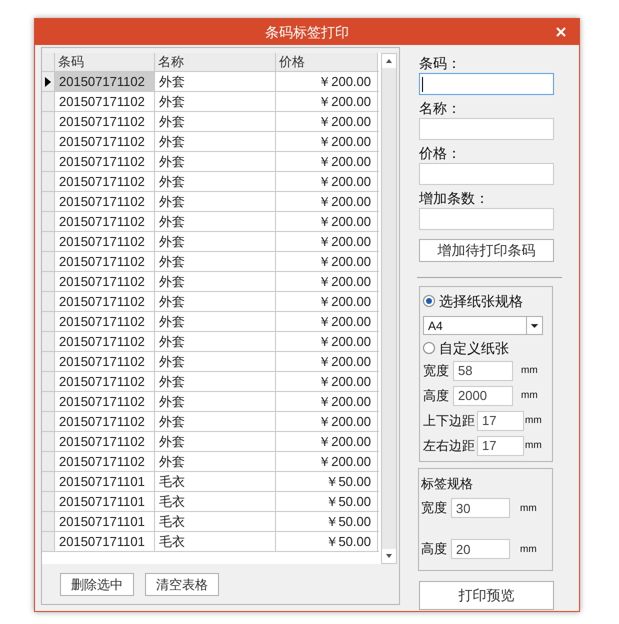 This screenshot has width=619, height=624. I want to click on field-label: 条码：, so click(440, 63).